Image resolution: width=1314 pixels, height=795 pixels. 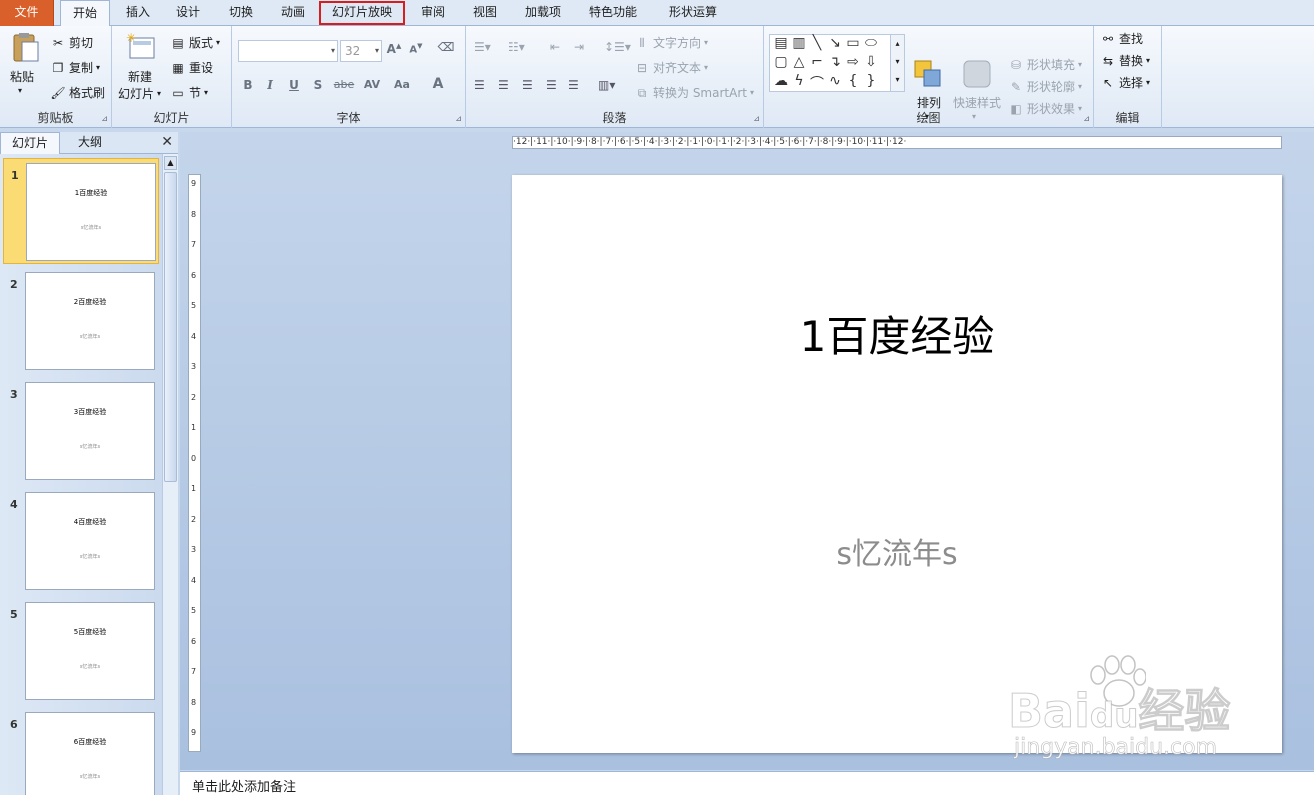 I want to click on bullets-icon: ☰▾, so click(x=482, y=47).